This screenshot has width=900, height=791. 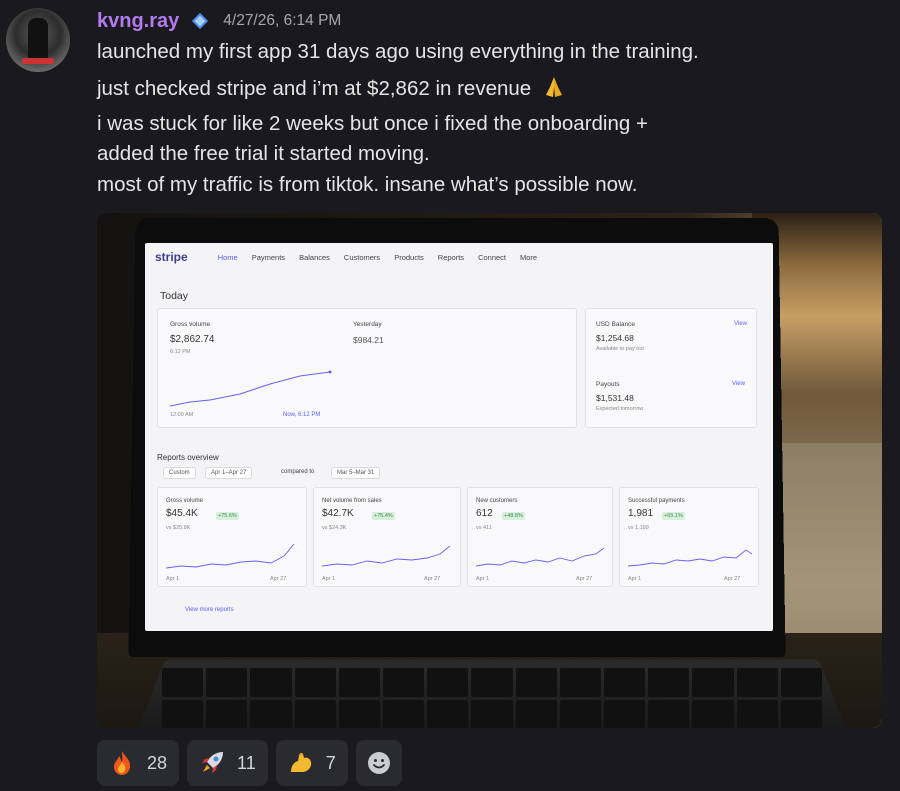 What do you see at coordinates (367, 324) in the screenshot?
I see `yesterday-label: Yesterday` at bounding box center [367, 324].